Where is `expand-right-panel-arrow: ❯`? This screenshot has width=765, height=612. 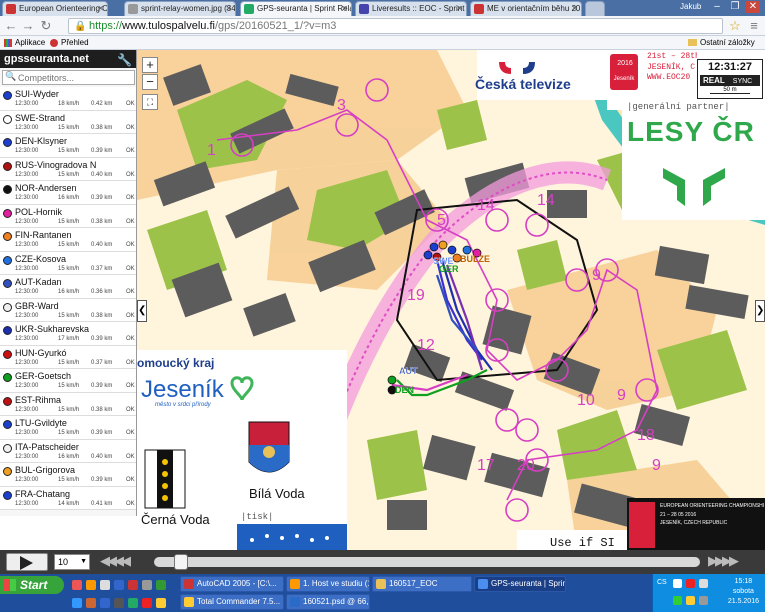 expand-right-panel-arrow: ❯ is located at coordinates (760, 311).